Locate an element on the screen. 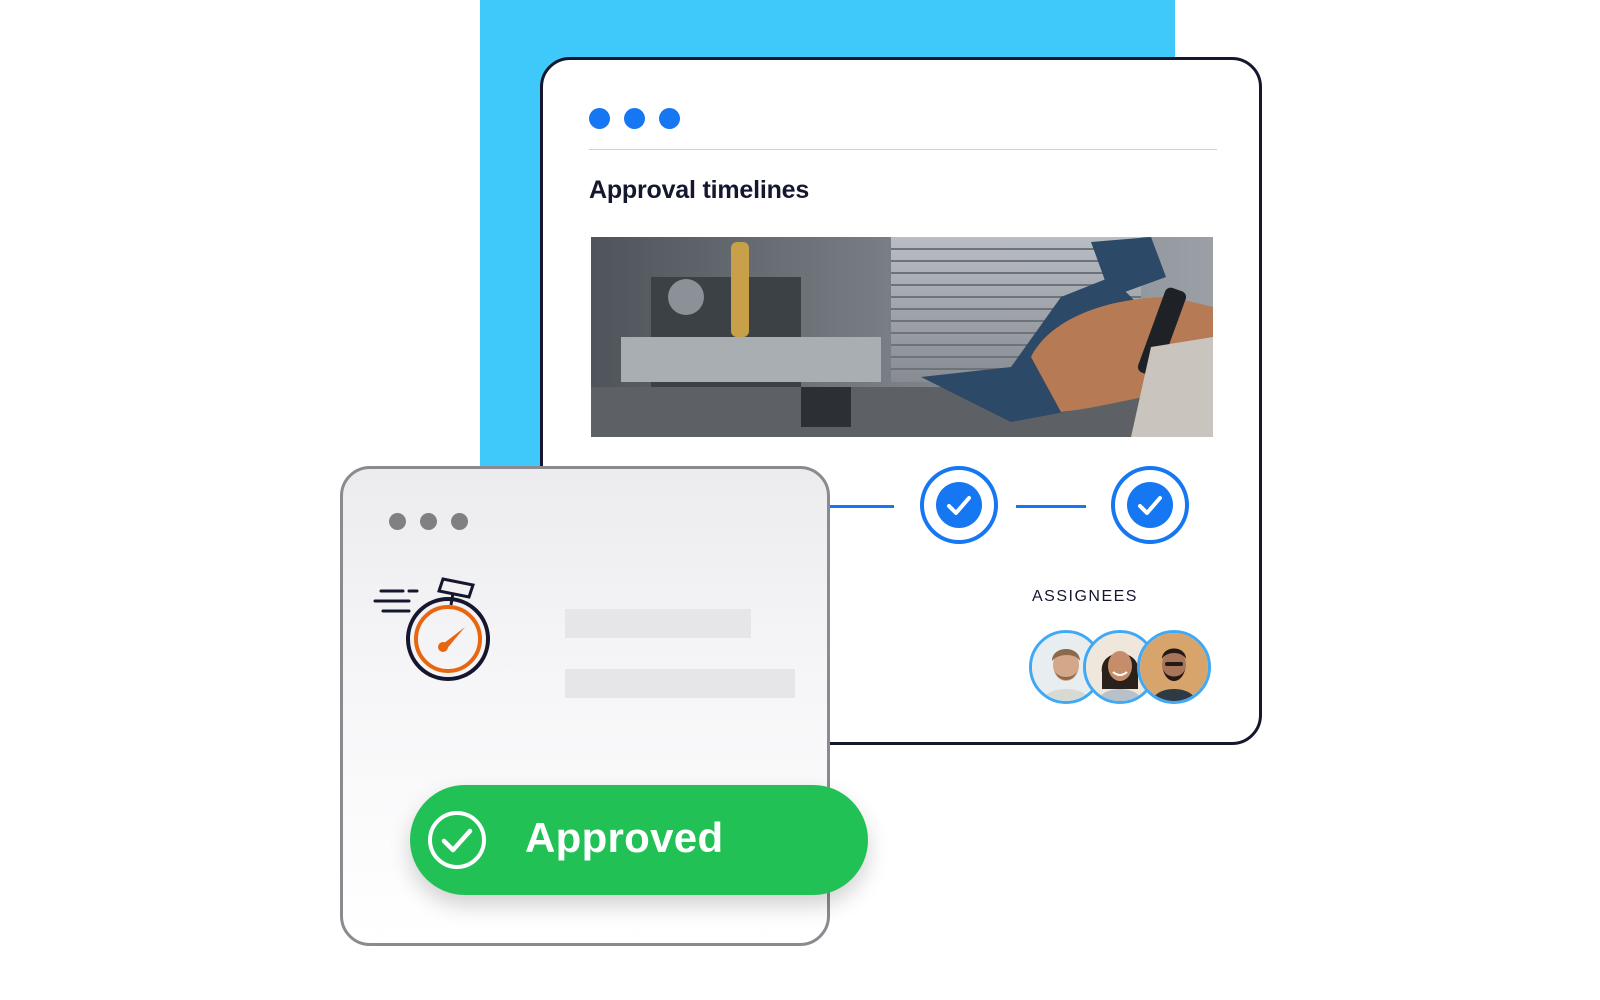  photo-icon is located at coordinates (902, 337).